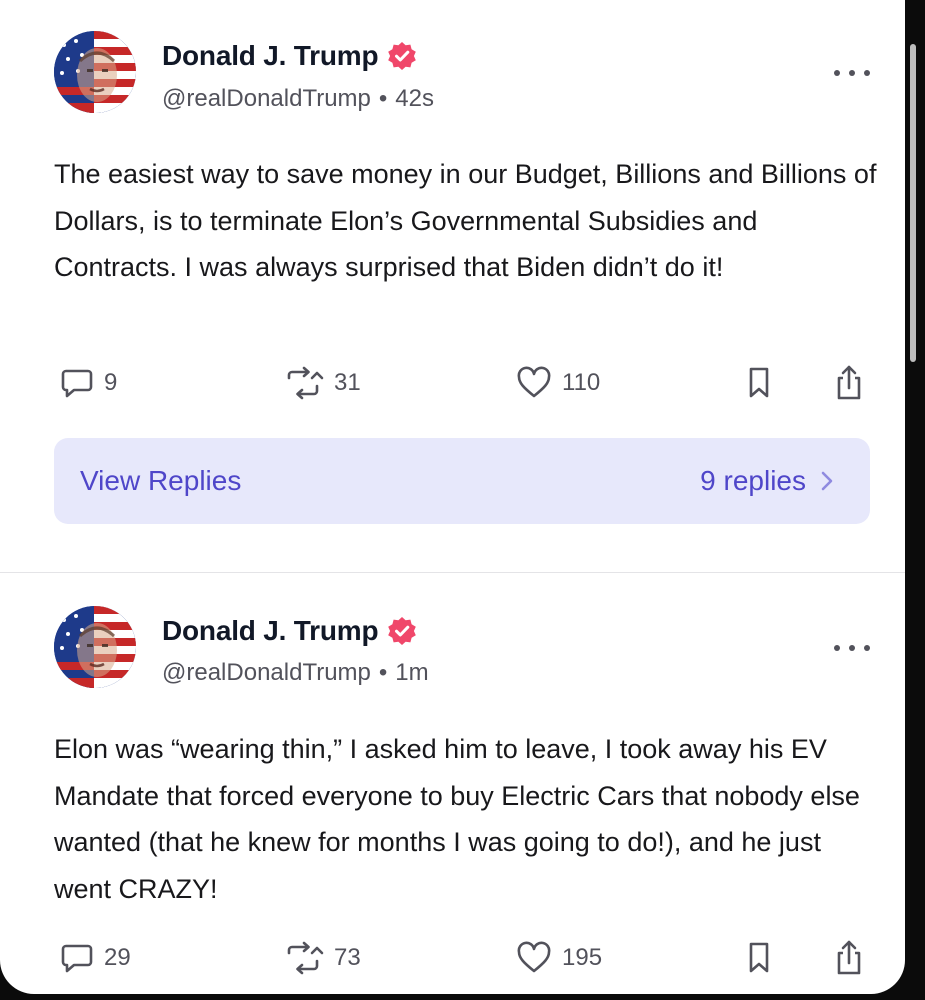 The image size is (925, 1000). Describe the element at coordinates (117, 957) in the screenshot. I see `reply-count: 29` at that location.